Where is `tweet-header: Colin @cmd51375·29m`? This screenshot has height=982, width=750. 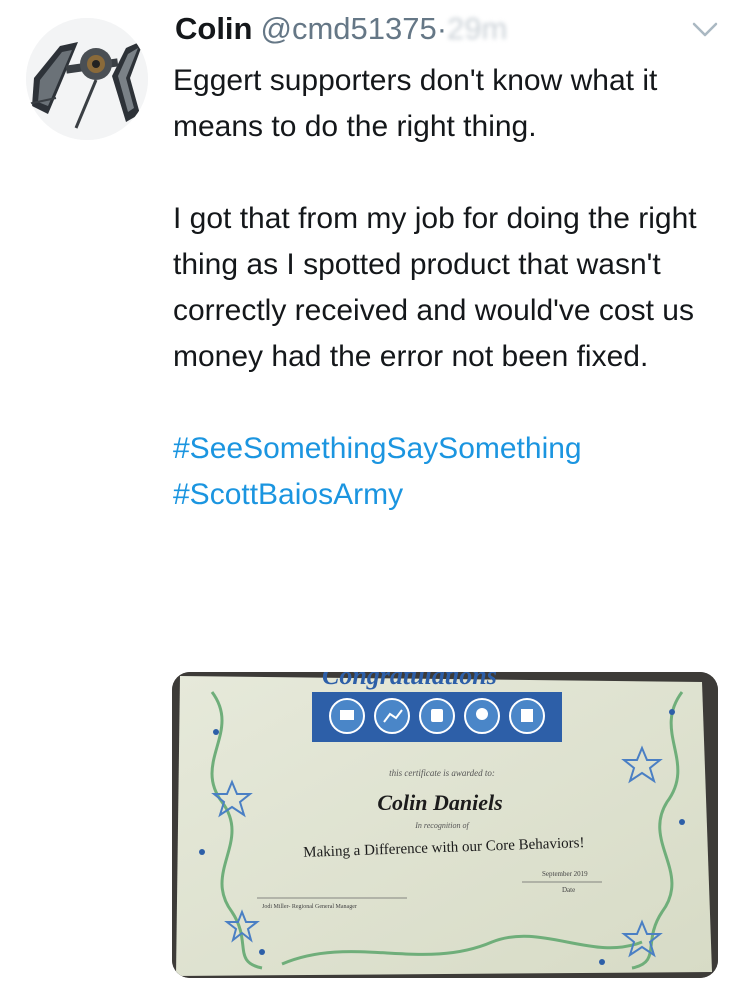
tweet-header: Colin @cmd51375·29m is located at coordinates (341, 29).